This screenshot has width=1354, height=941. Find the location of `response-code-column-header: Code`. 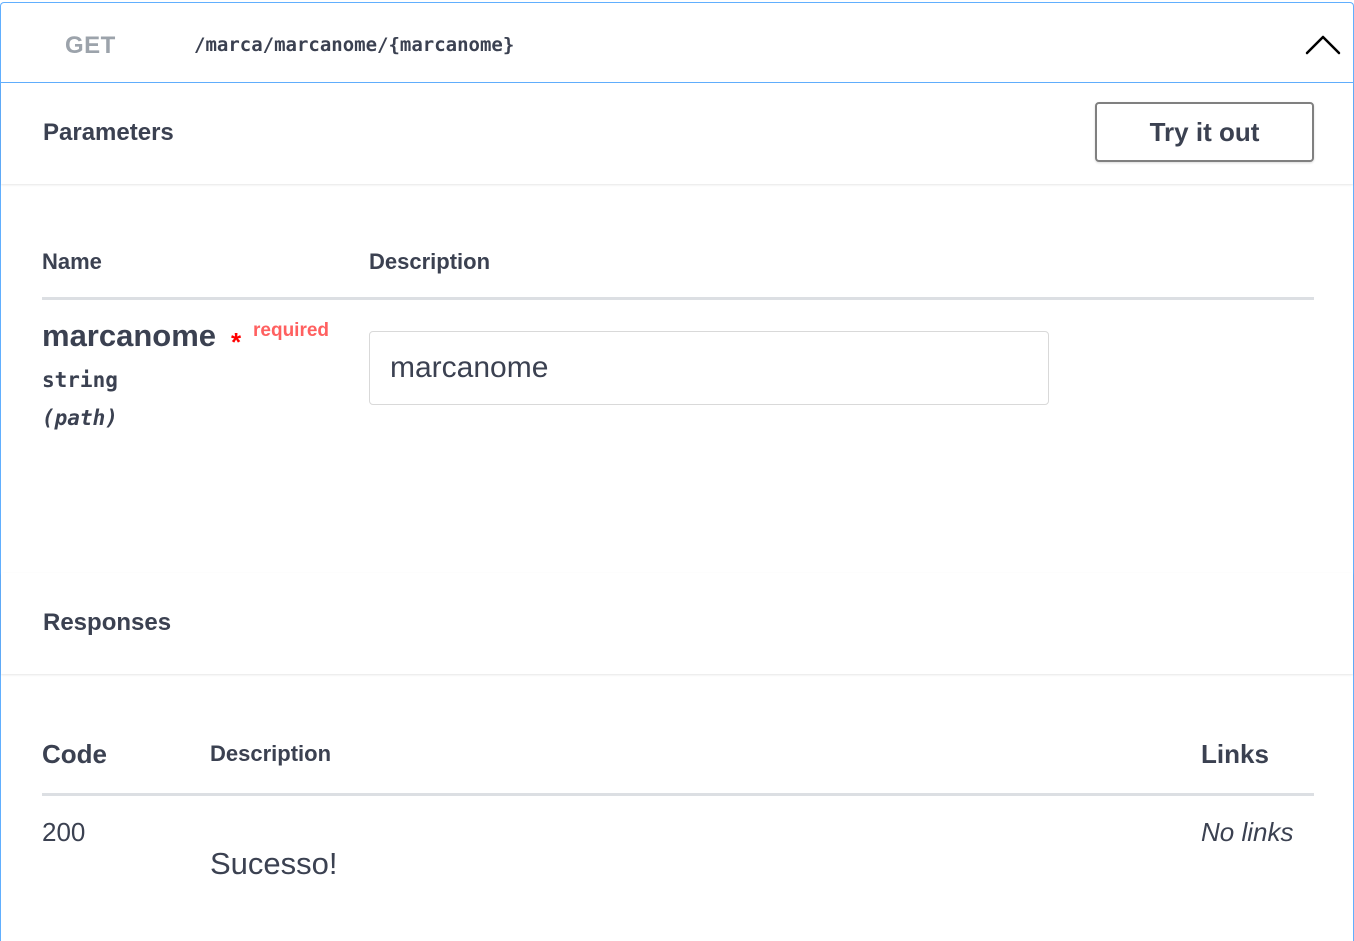

response-code-column-header: Code is located at coordinates (74, 754).